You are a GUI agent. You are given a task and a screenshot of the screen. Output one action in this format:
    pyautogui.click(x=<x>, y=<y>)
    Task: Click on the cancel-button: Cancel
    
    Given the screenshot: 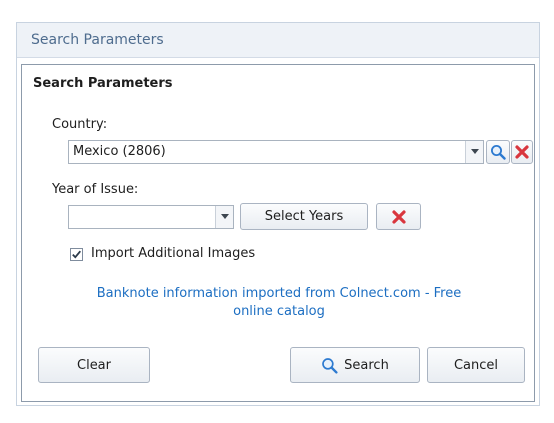 What is the action you would take?
    pyautogui.click(x=476, y=365)
    